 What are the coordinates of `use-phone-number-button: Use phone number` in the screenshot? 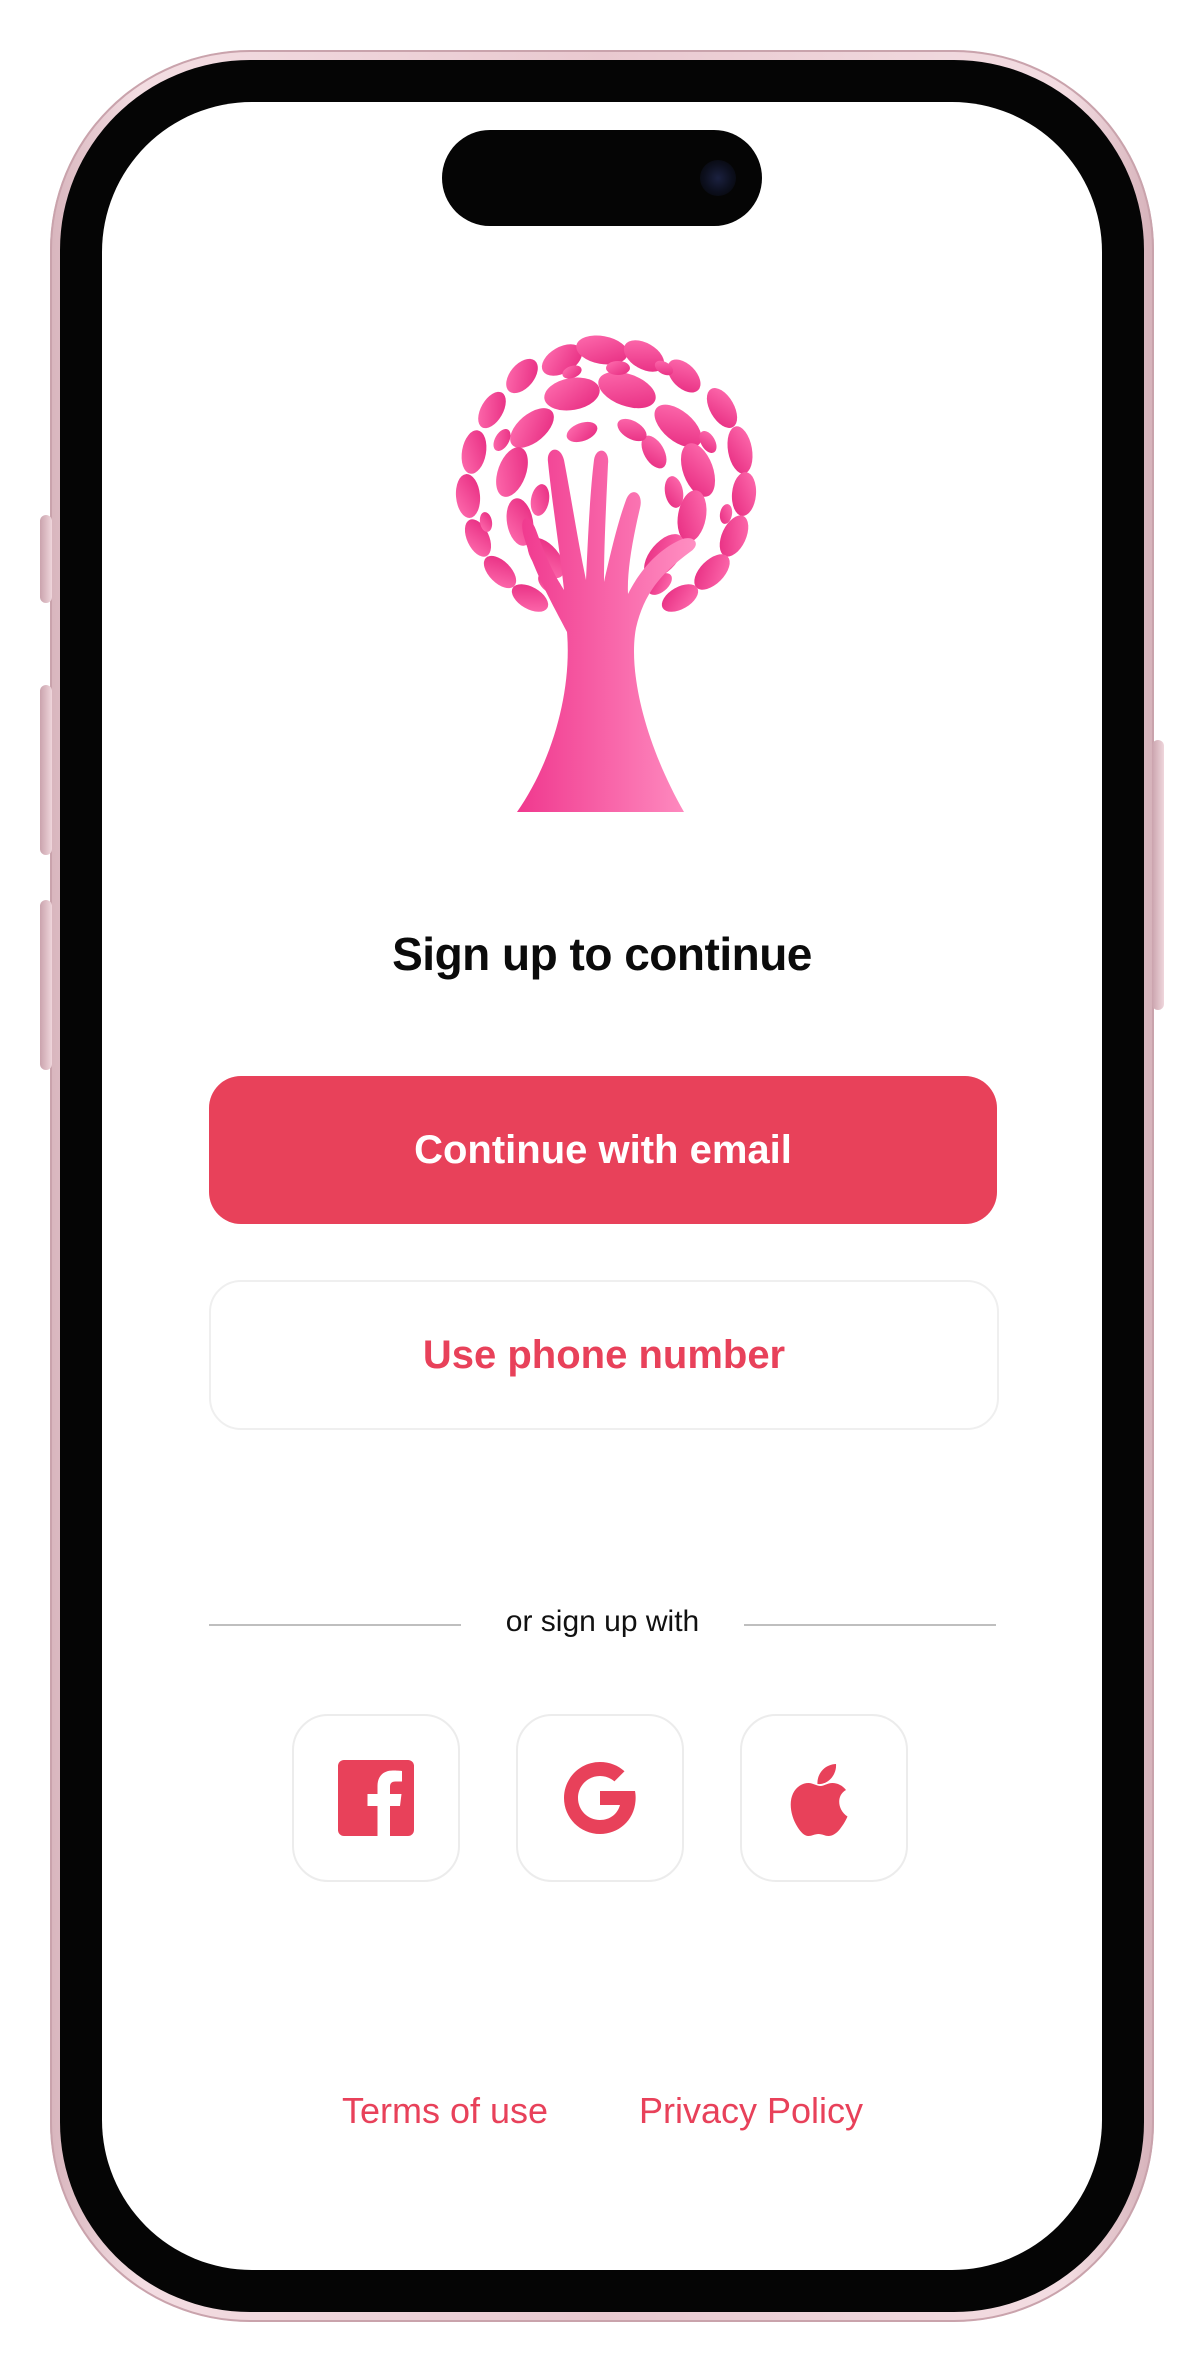 It's located at (604, 1355).